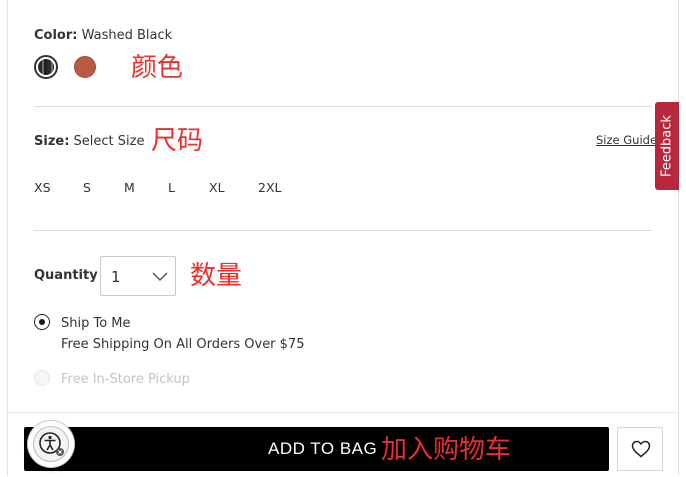 This screenshot has width=686, height=477. Describe the element at coordinates (42, 322) in the screenshot. I see `ship-to-me-radio` at that location.